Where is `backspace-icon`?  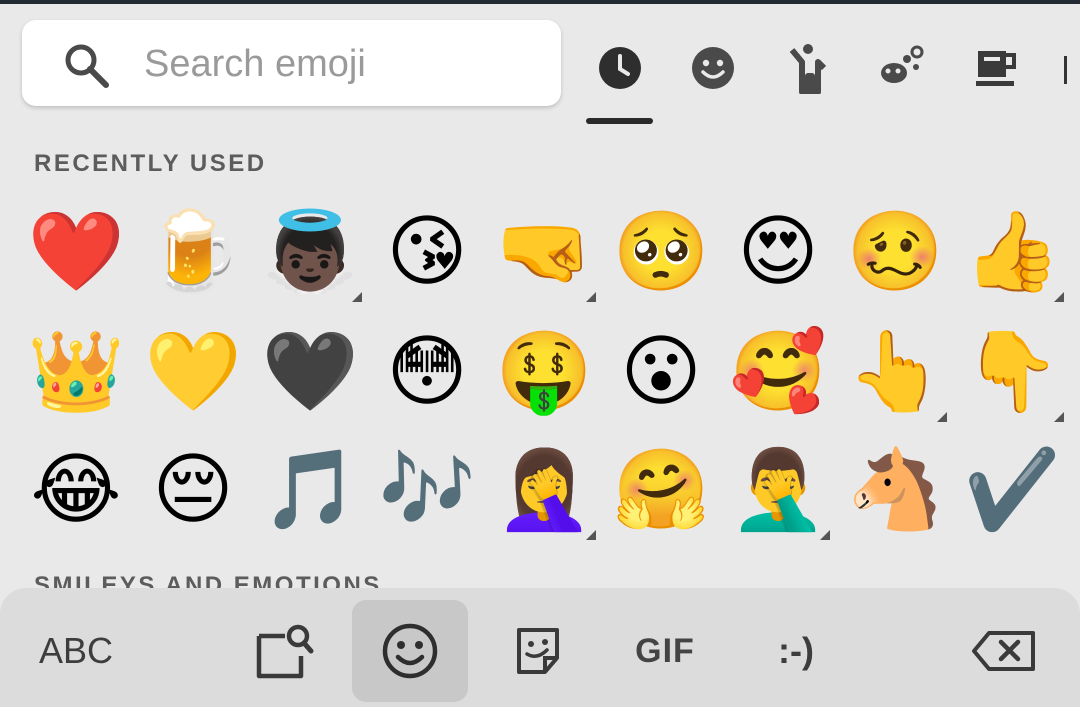 backspace-icon is located at coordinates (1003, 651).